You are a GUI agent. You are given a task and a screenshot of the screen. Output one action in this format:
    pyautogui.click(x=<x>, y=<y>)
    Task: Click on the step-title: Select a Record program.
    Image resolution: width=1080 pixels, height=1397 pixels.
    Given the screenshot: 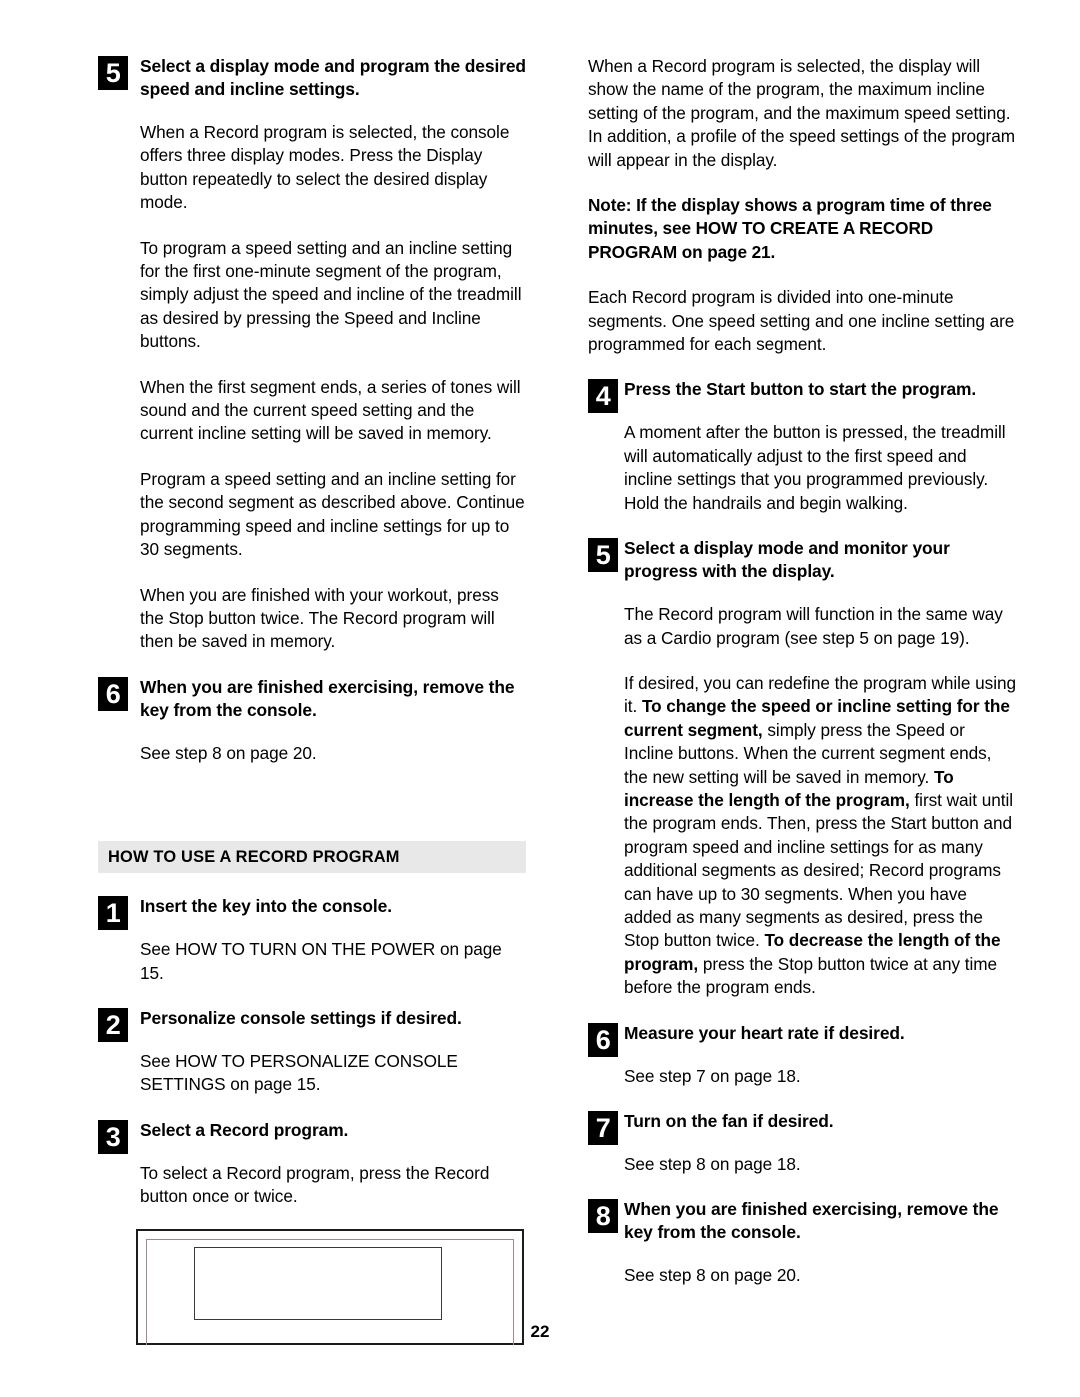 What is the action you would take?
    pyautogui.click(x=244, y=1129)
    